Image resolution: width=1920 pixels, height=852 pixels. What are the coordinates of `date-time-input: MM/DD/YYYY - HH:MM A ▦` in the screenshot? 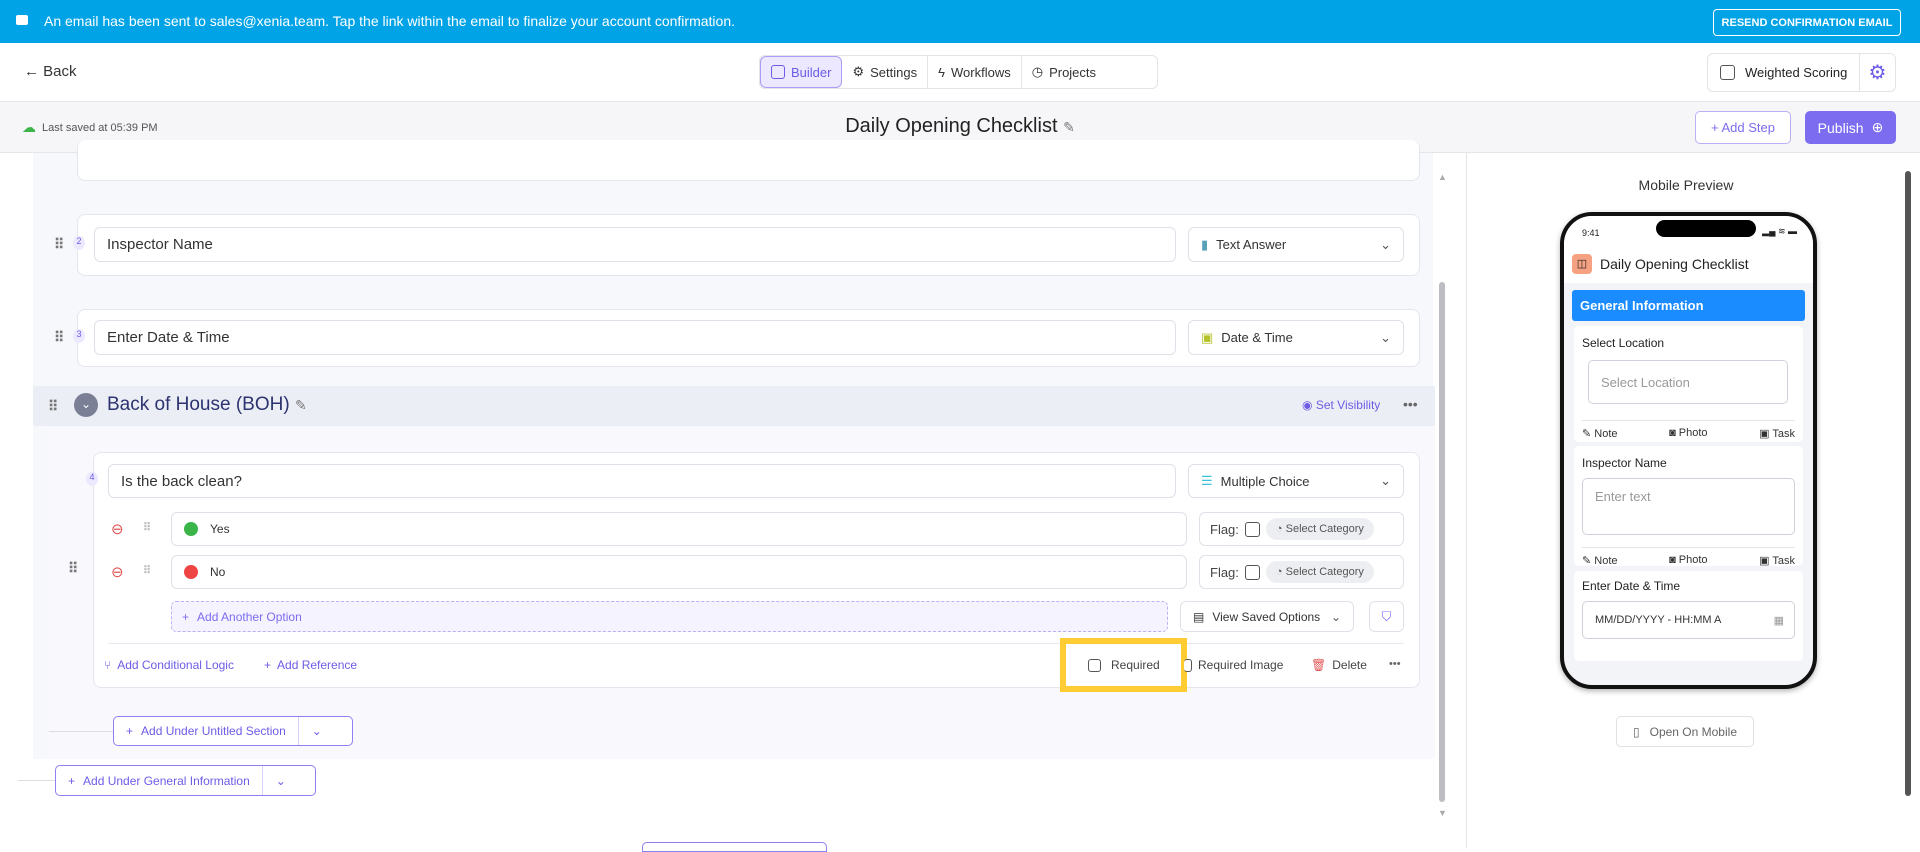 It's located at (1688, 620).